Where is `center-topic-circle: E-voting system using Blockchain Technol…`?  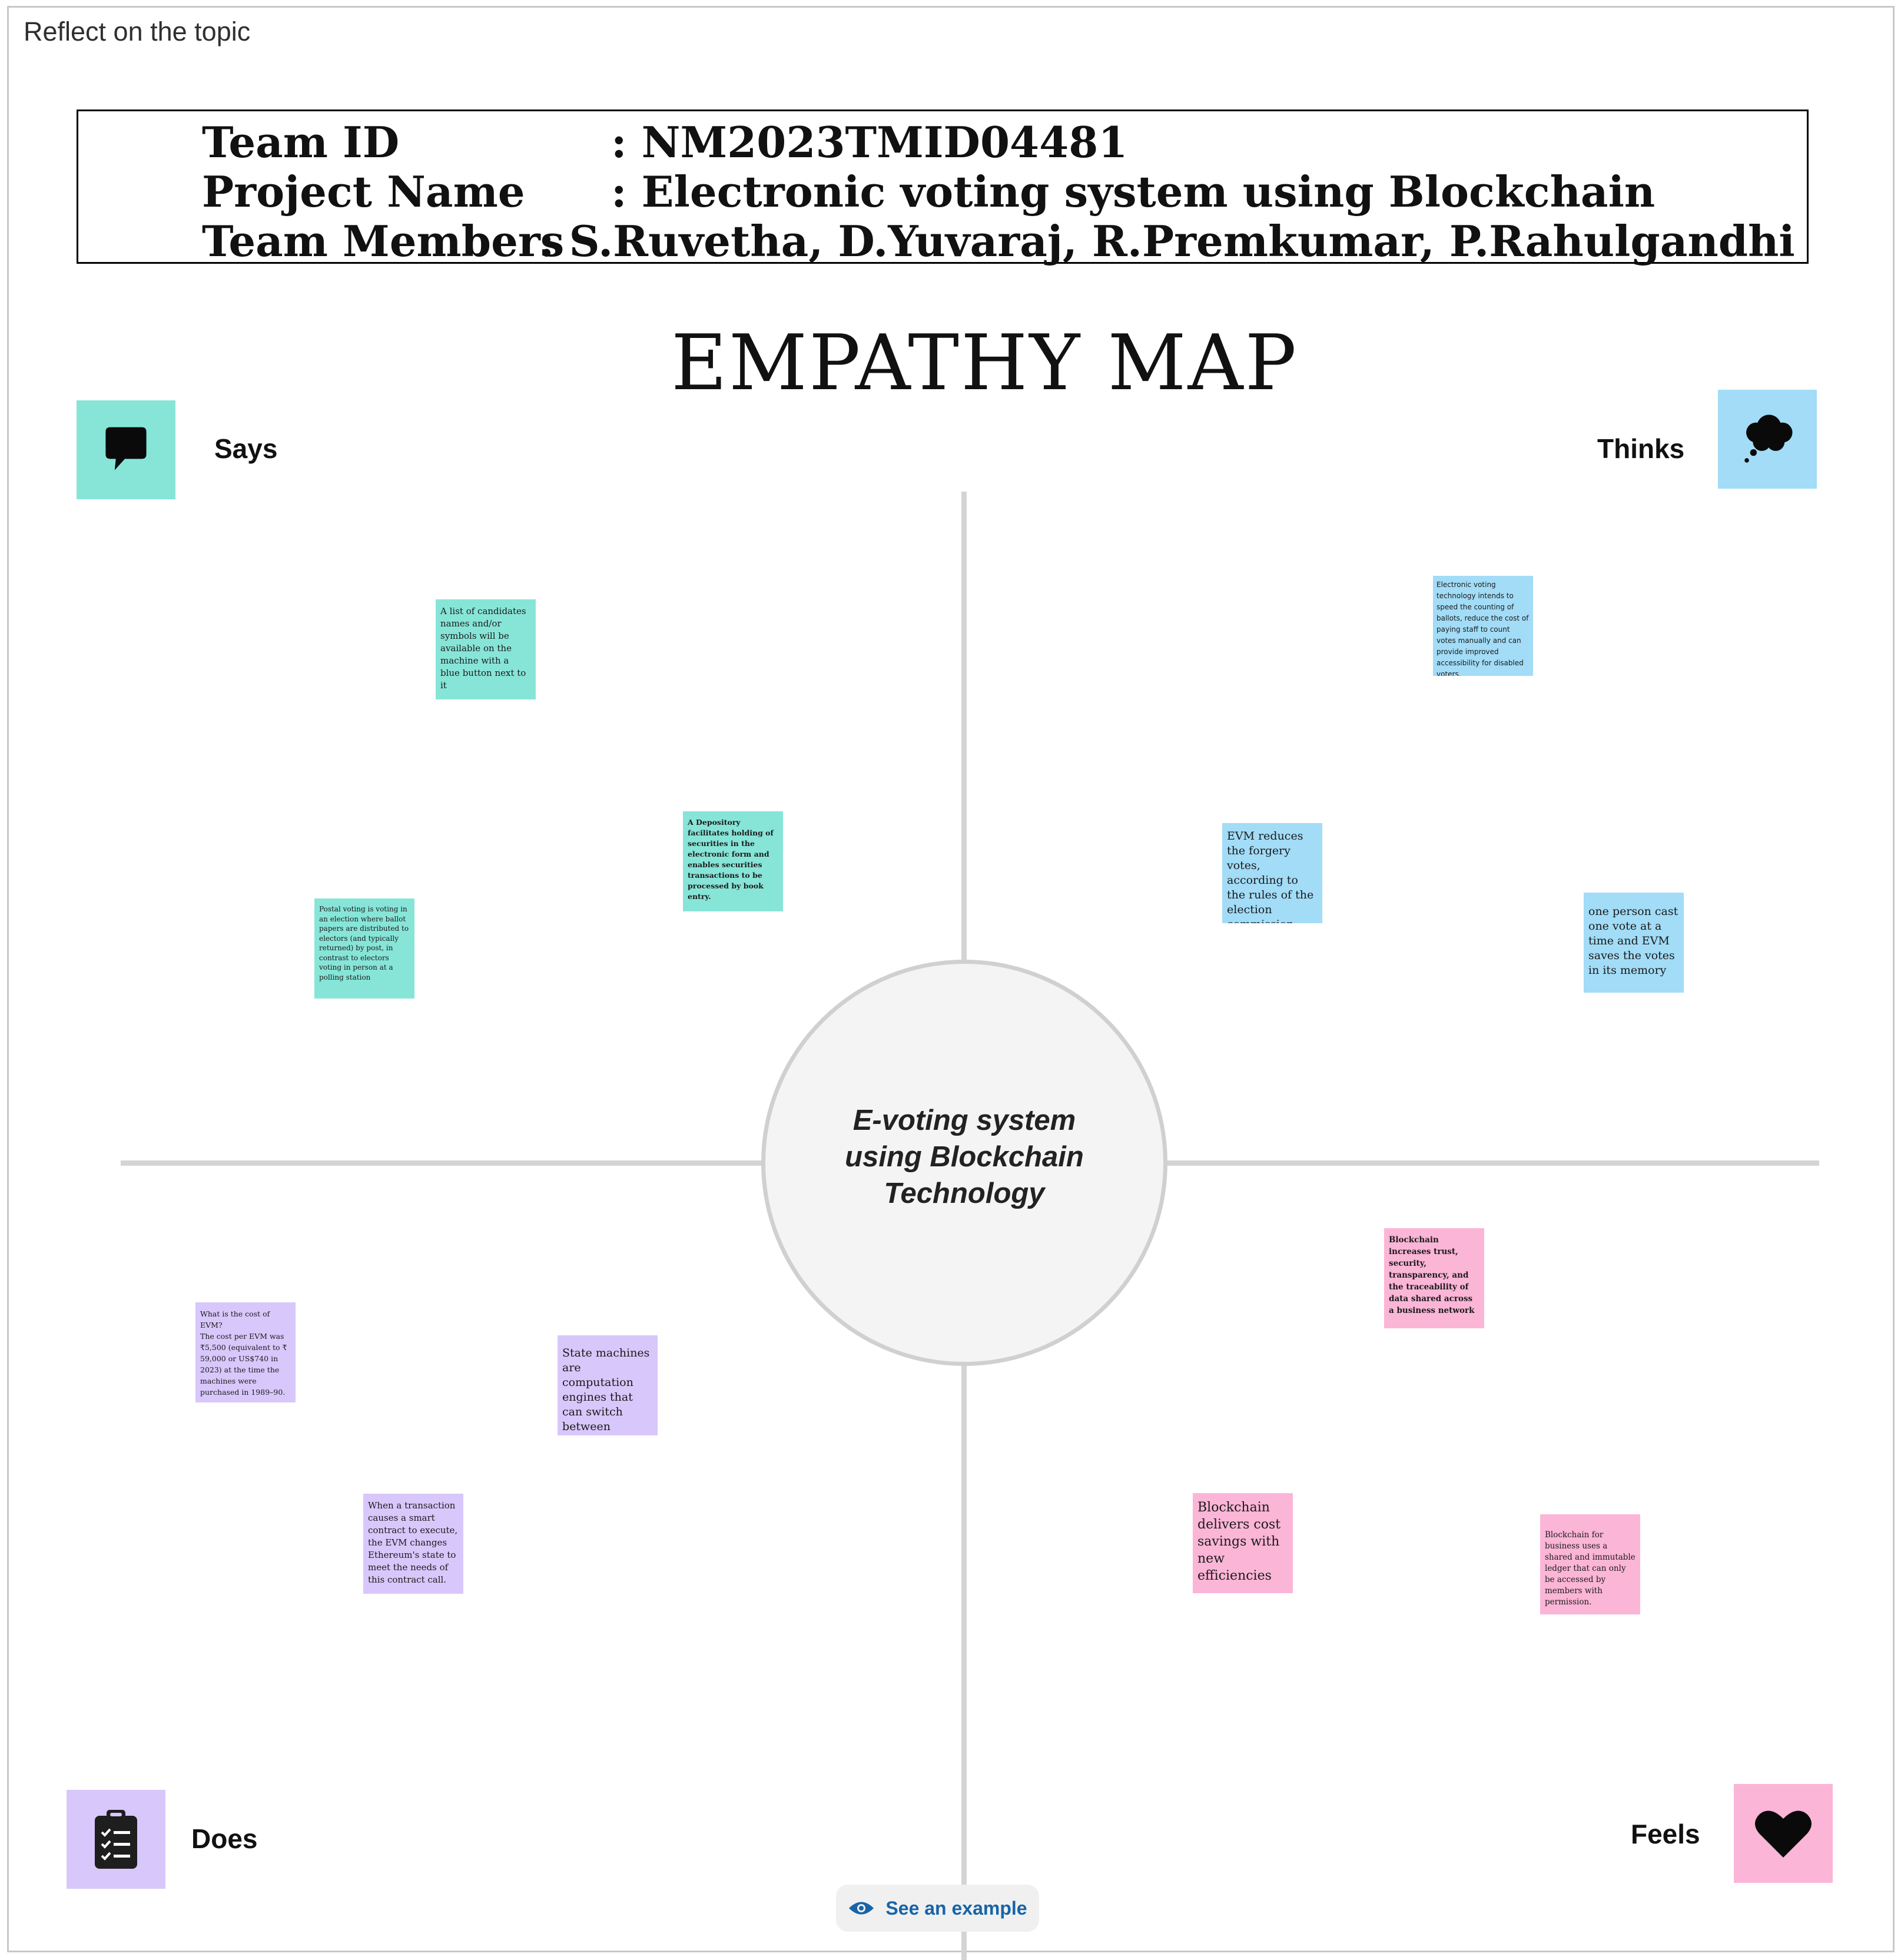
center-topic-circle: E-voting system using Blockchain Technol… is located at coordinates (964, 1163).